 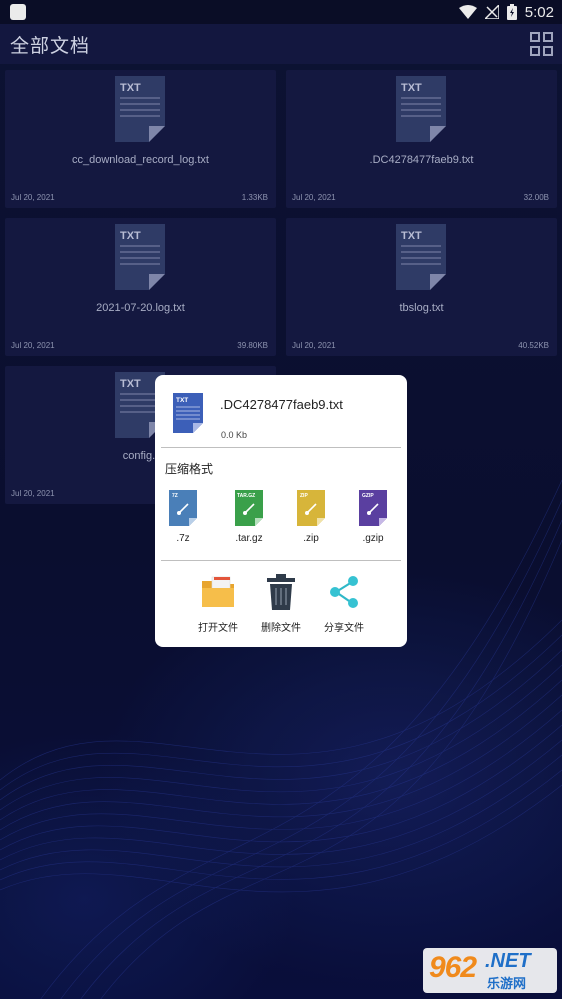 I want to click on svg-text: TAR.GZ, so click(x=246, y=496).